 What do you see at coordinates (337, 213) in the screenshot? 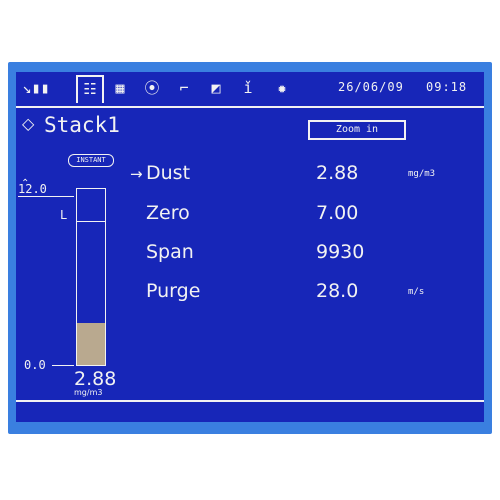
I see `reading-value: 7.00` at bounding box center [337, 213].